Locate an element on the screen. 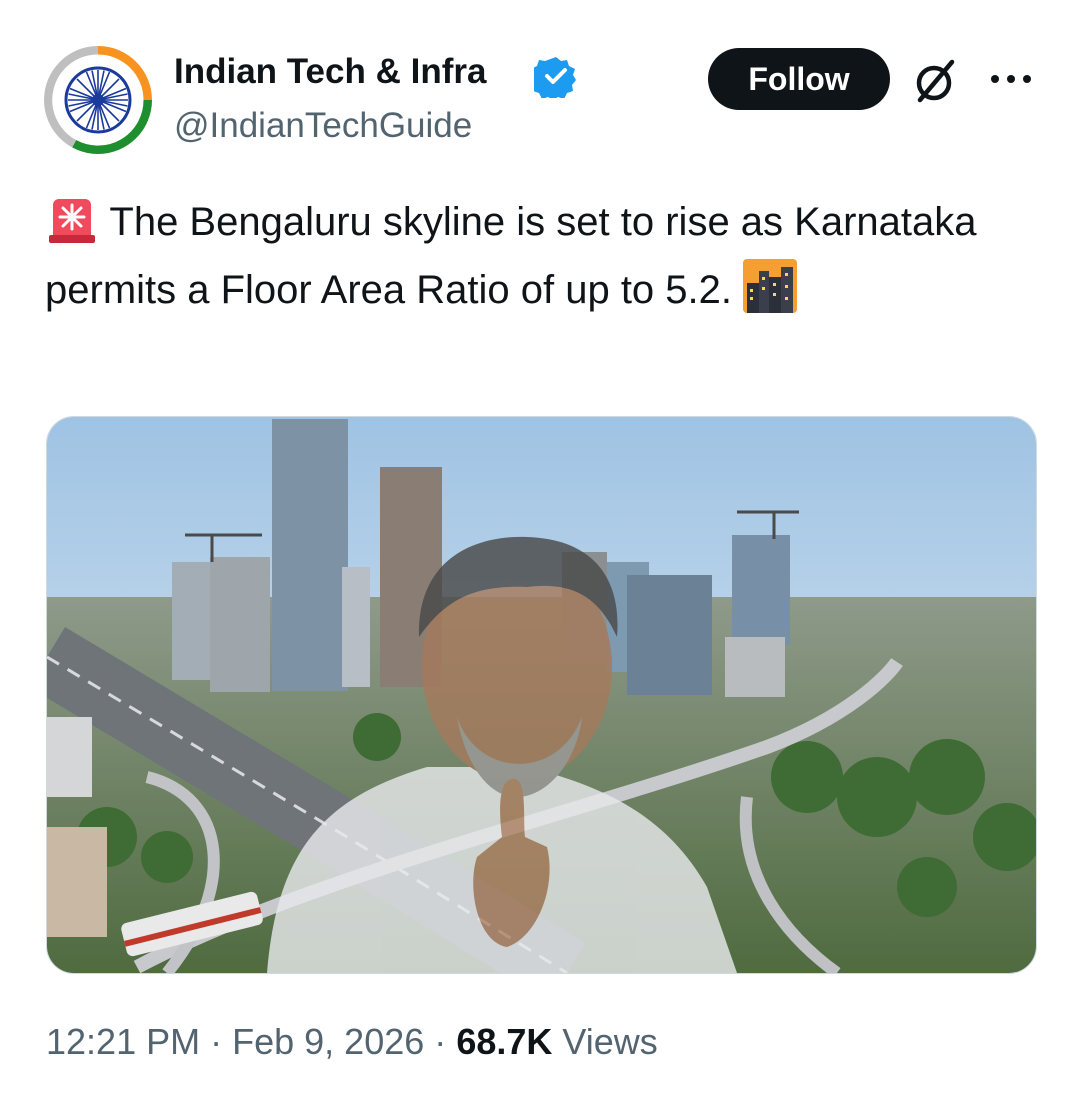  tweet-date: Feb 9, 2026 is located at coordinates (328, 1041).